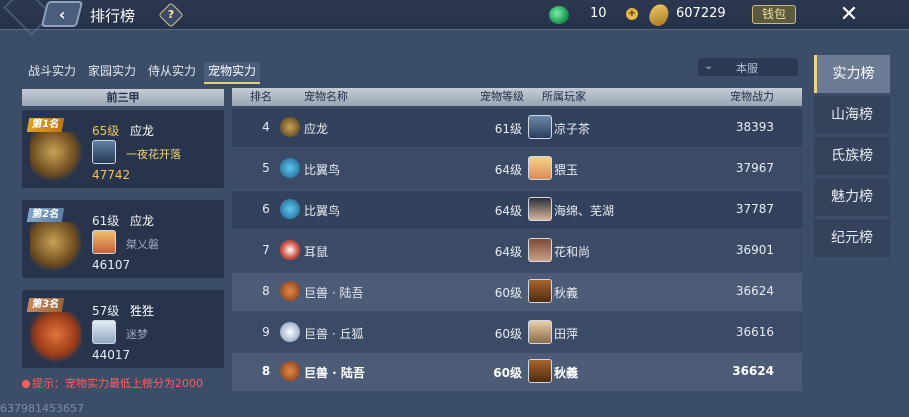 The height and width of the screenshot is (417, 909). Describe the element at coordinates (123, 239) in the screenshot. I see `top3-card-2: 第2名 61级 应龙 桀乂磐 46107` at that location.